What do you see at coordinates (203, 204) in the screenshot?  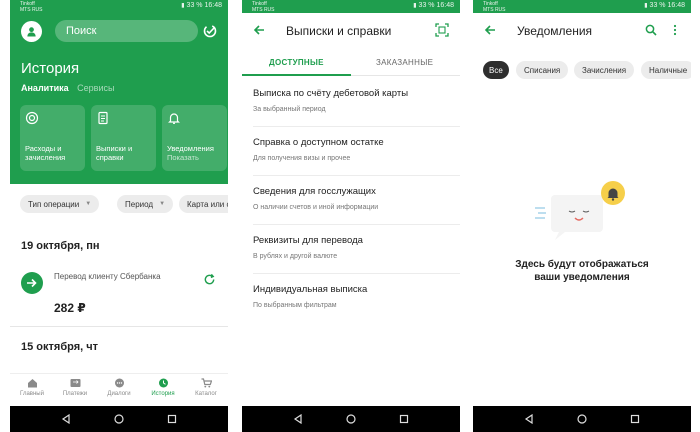 I see `filter-card: Карта или сч` at bounding box center [203, 204].